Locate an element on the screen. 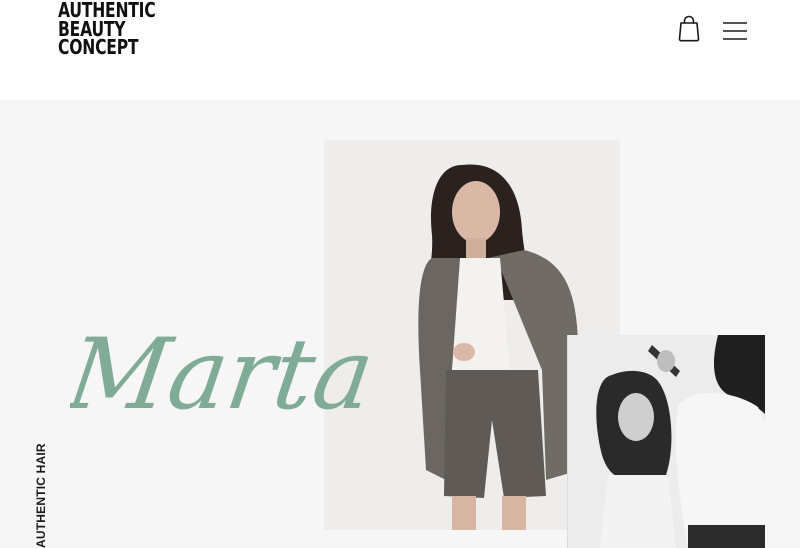 This screenshot has height=548, width=800. menu-button is located at coordinates (735, 31).